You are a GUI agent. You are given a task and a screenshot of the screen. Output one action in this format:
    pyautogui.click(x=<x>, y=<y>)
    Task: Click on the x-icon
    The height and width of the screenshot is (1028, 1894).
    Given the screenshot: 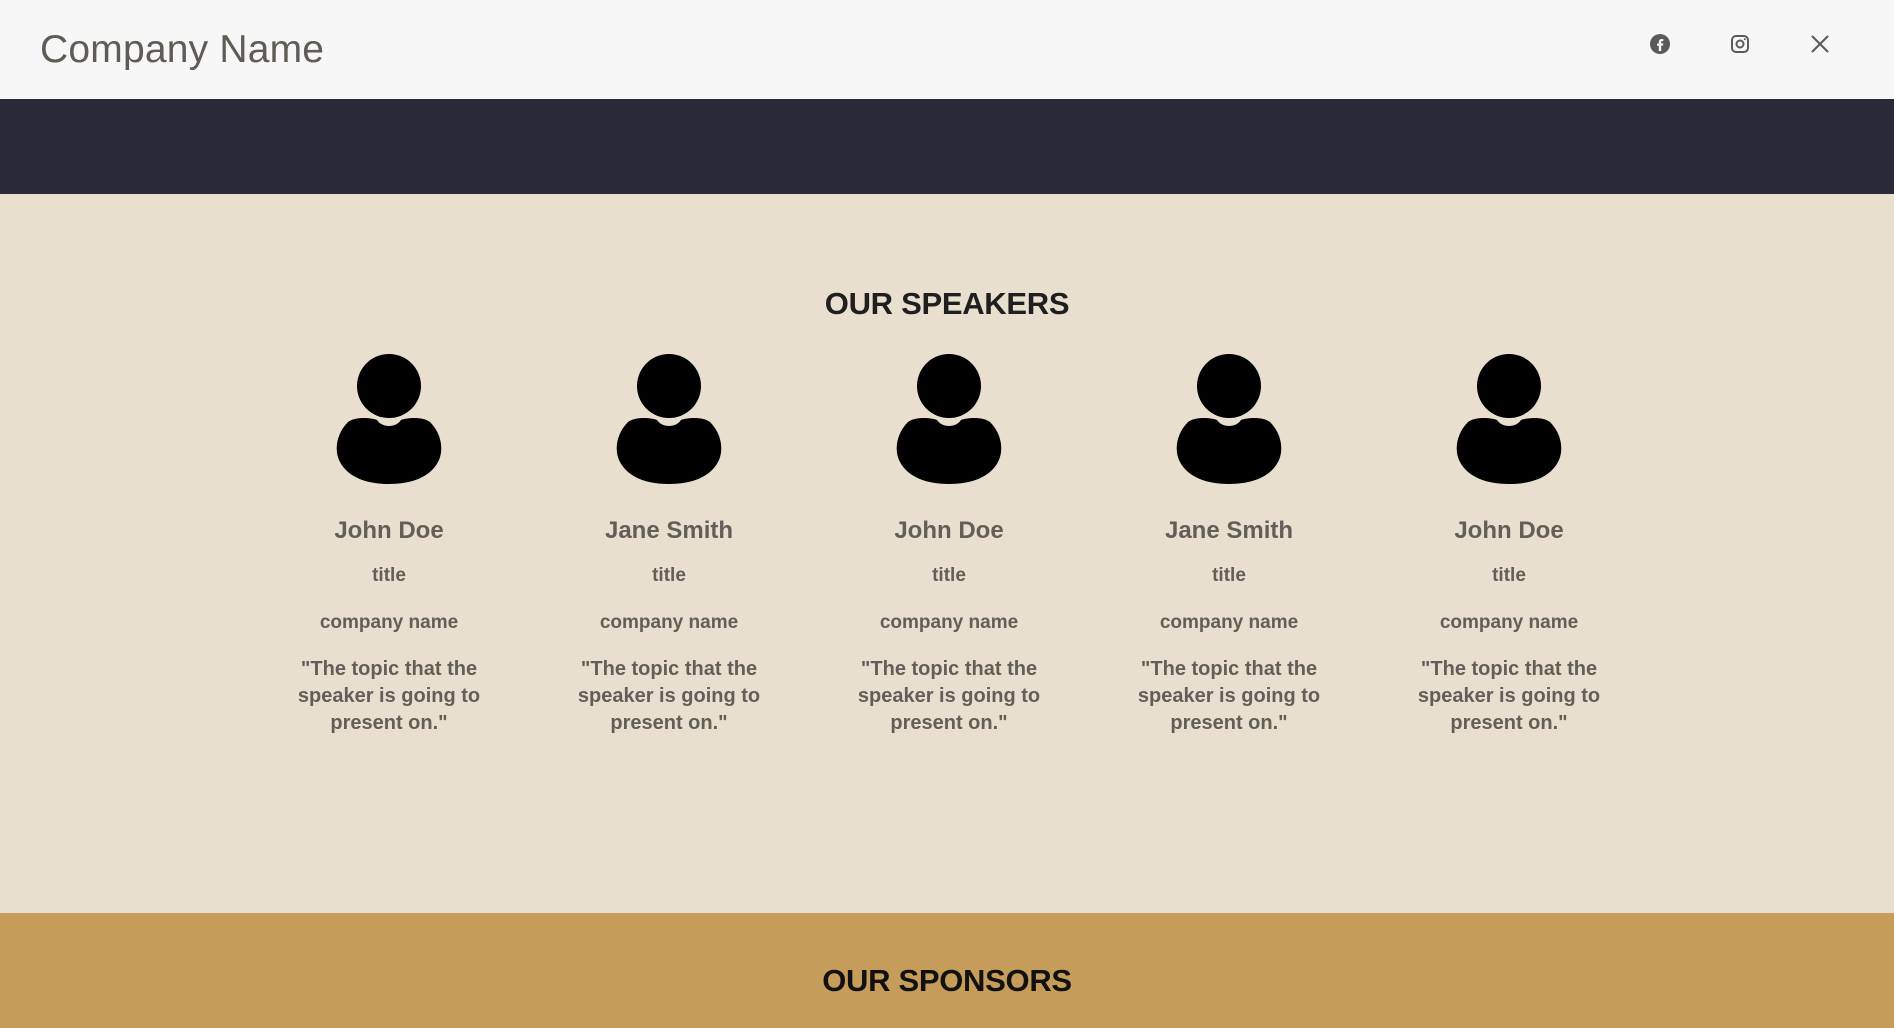 What is the action you would take?
    pyautogui.click(x=1820, y=46)
    